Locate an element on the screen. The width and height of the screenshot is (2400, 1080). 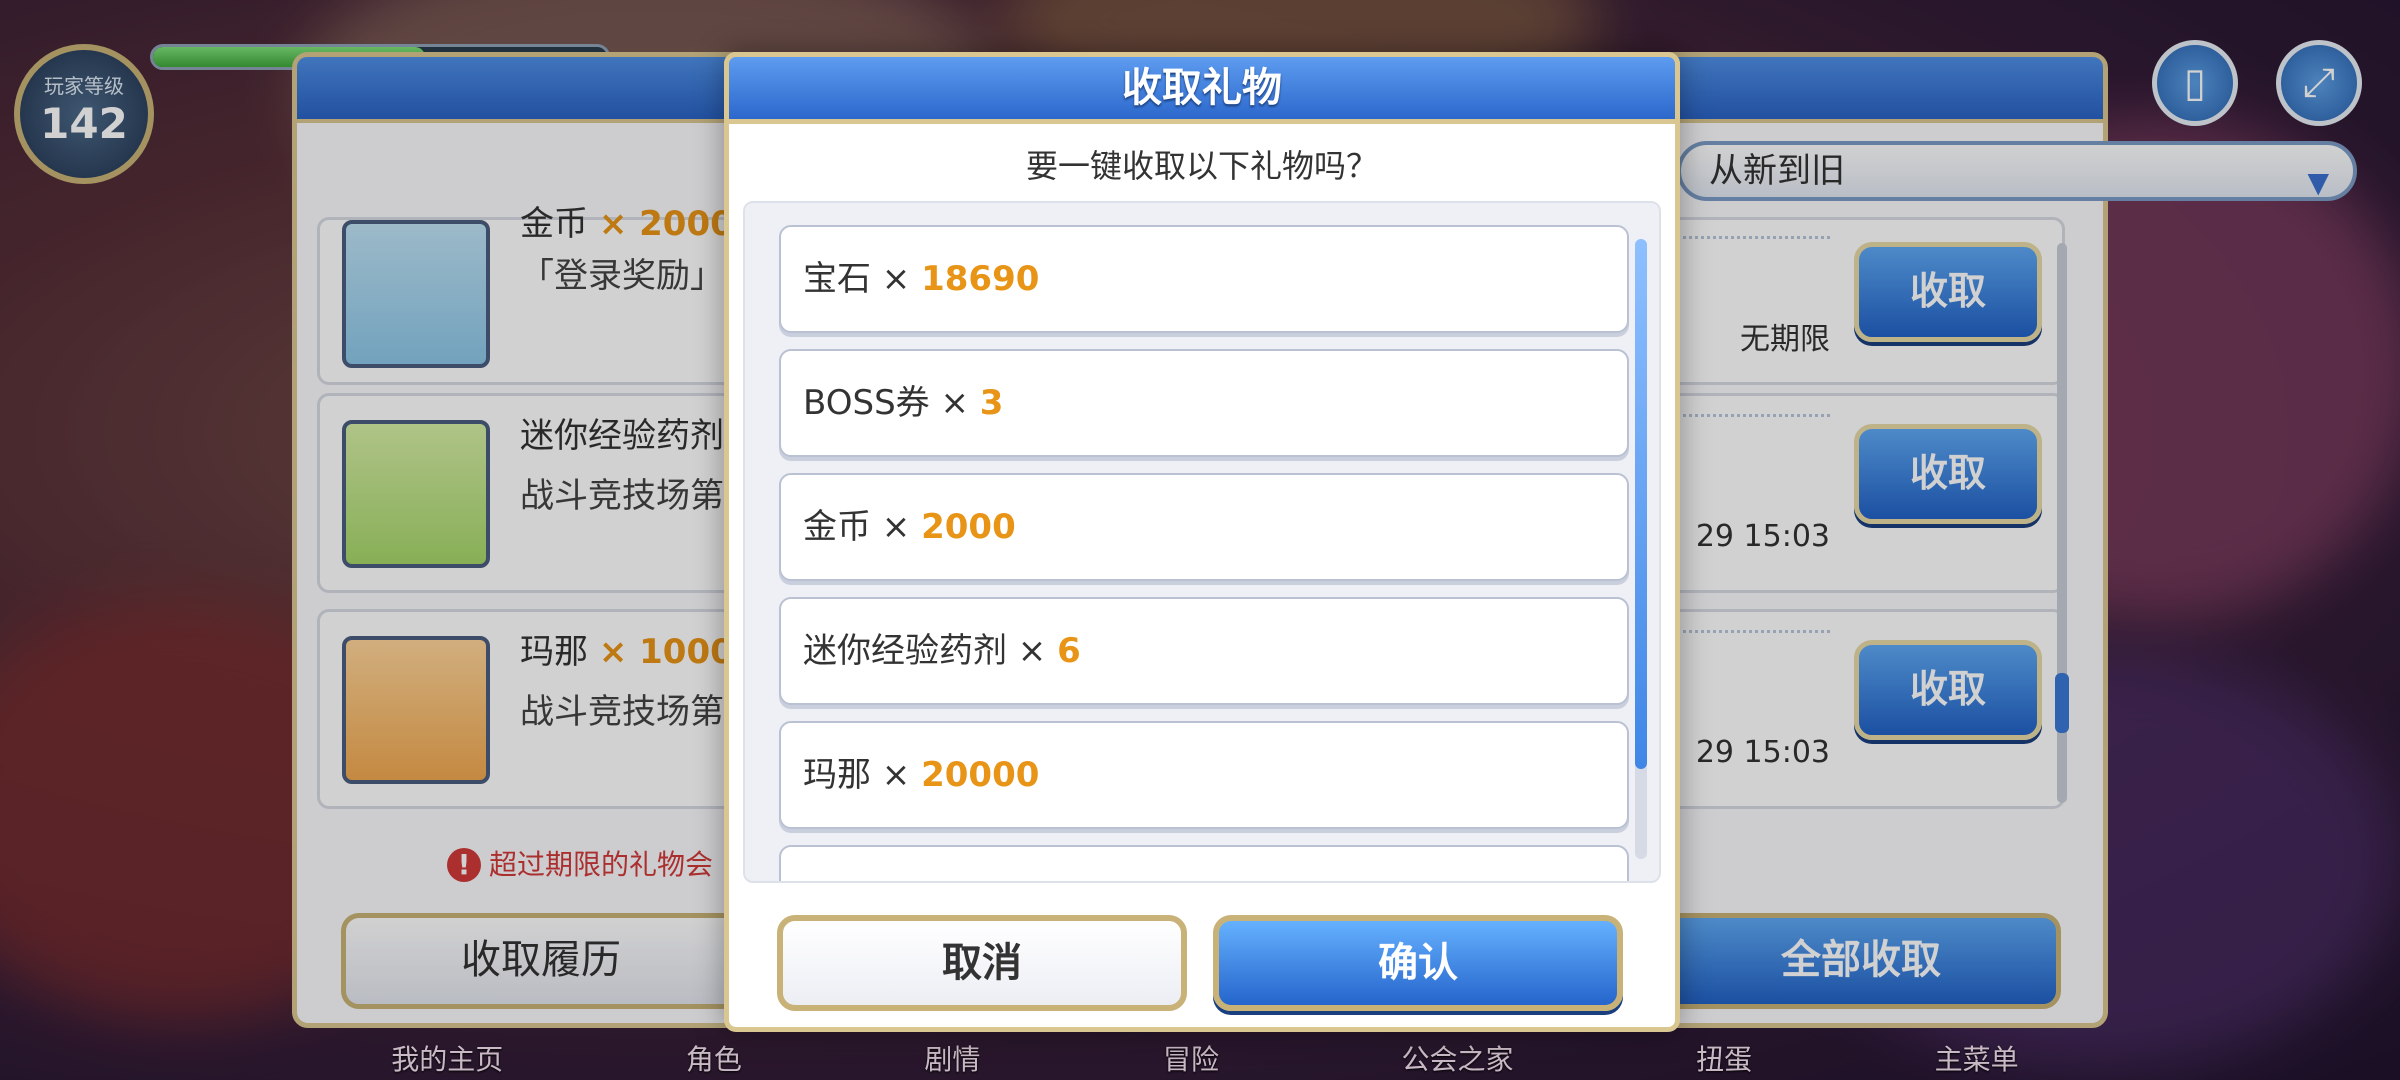
list-item: 金币 × 2000 is located at coordinates (1204, 527).